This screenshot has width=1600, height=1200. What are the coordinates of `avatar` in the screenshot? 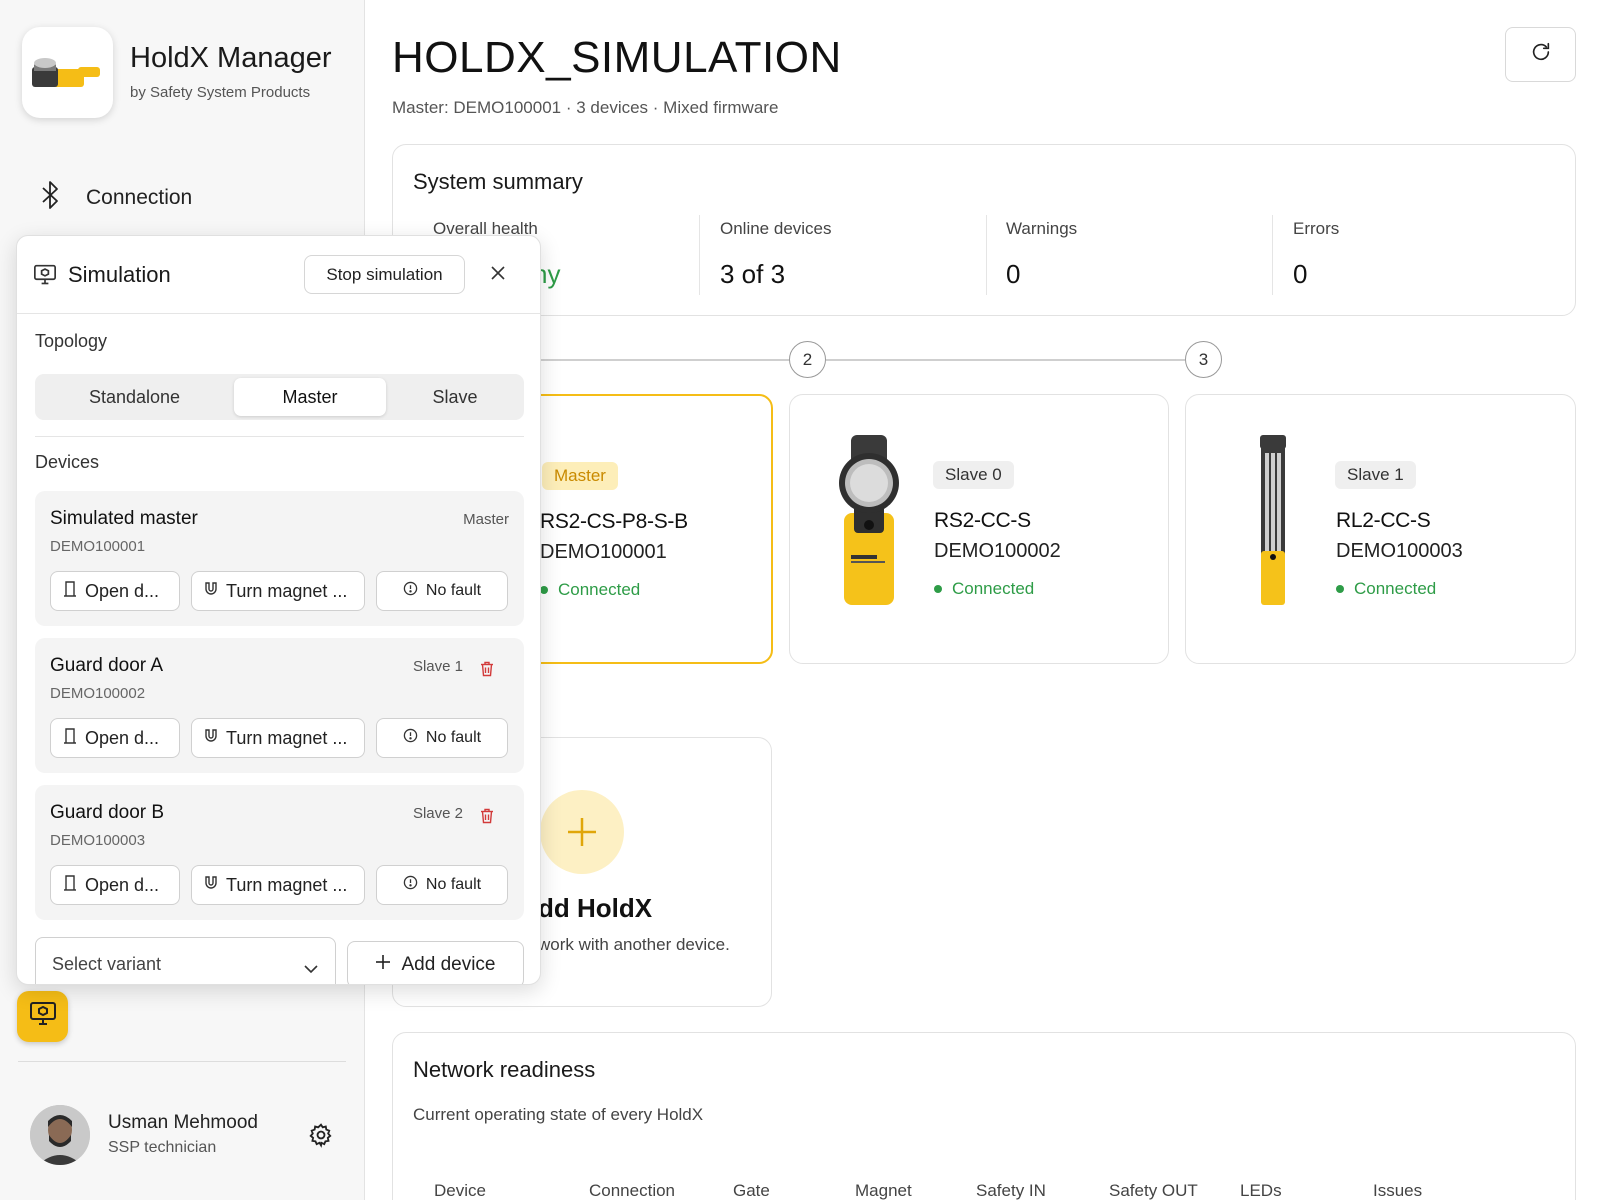 It's located at (60, 1135).